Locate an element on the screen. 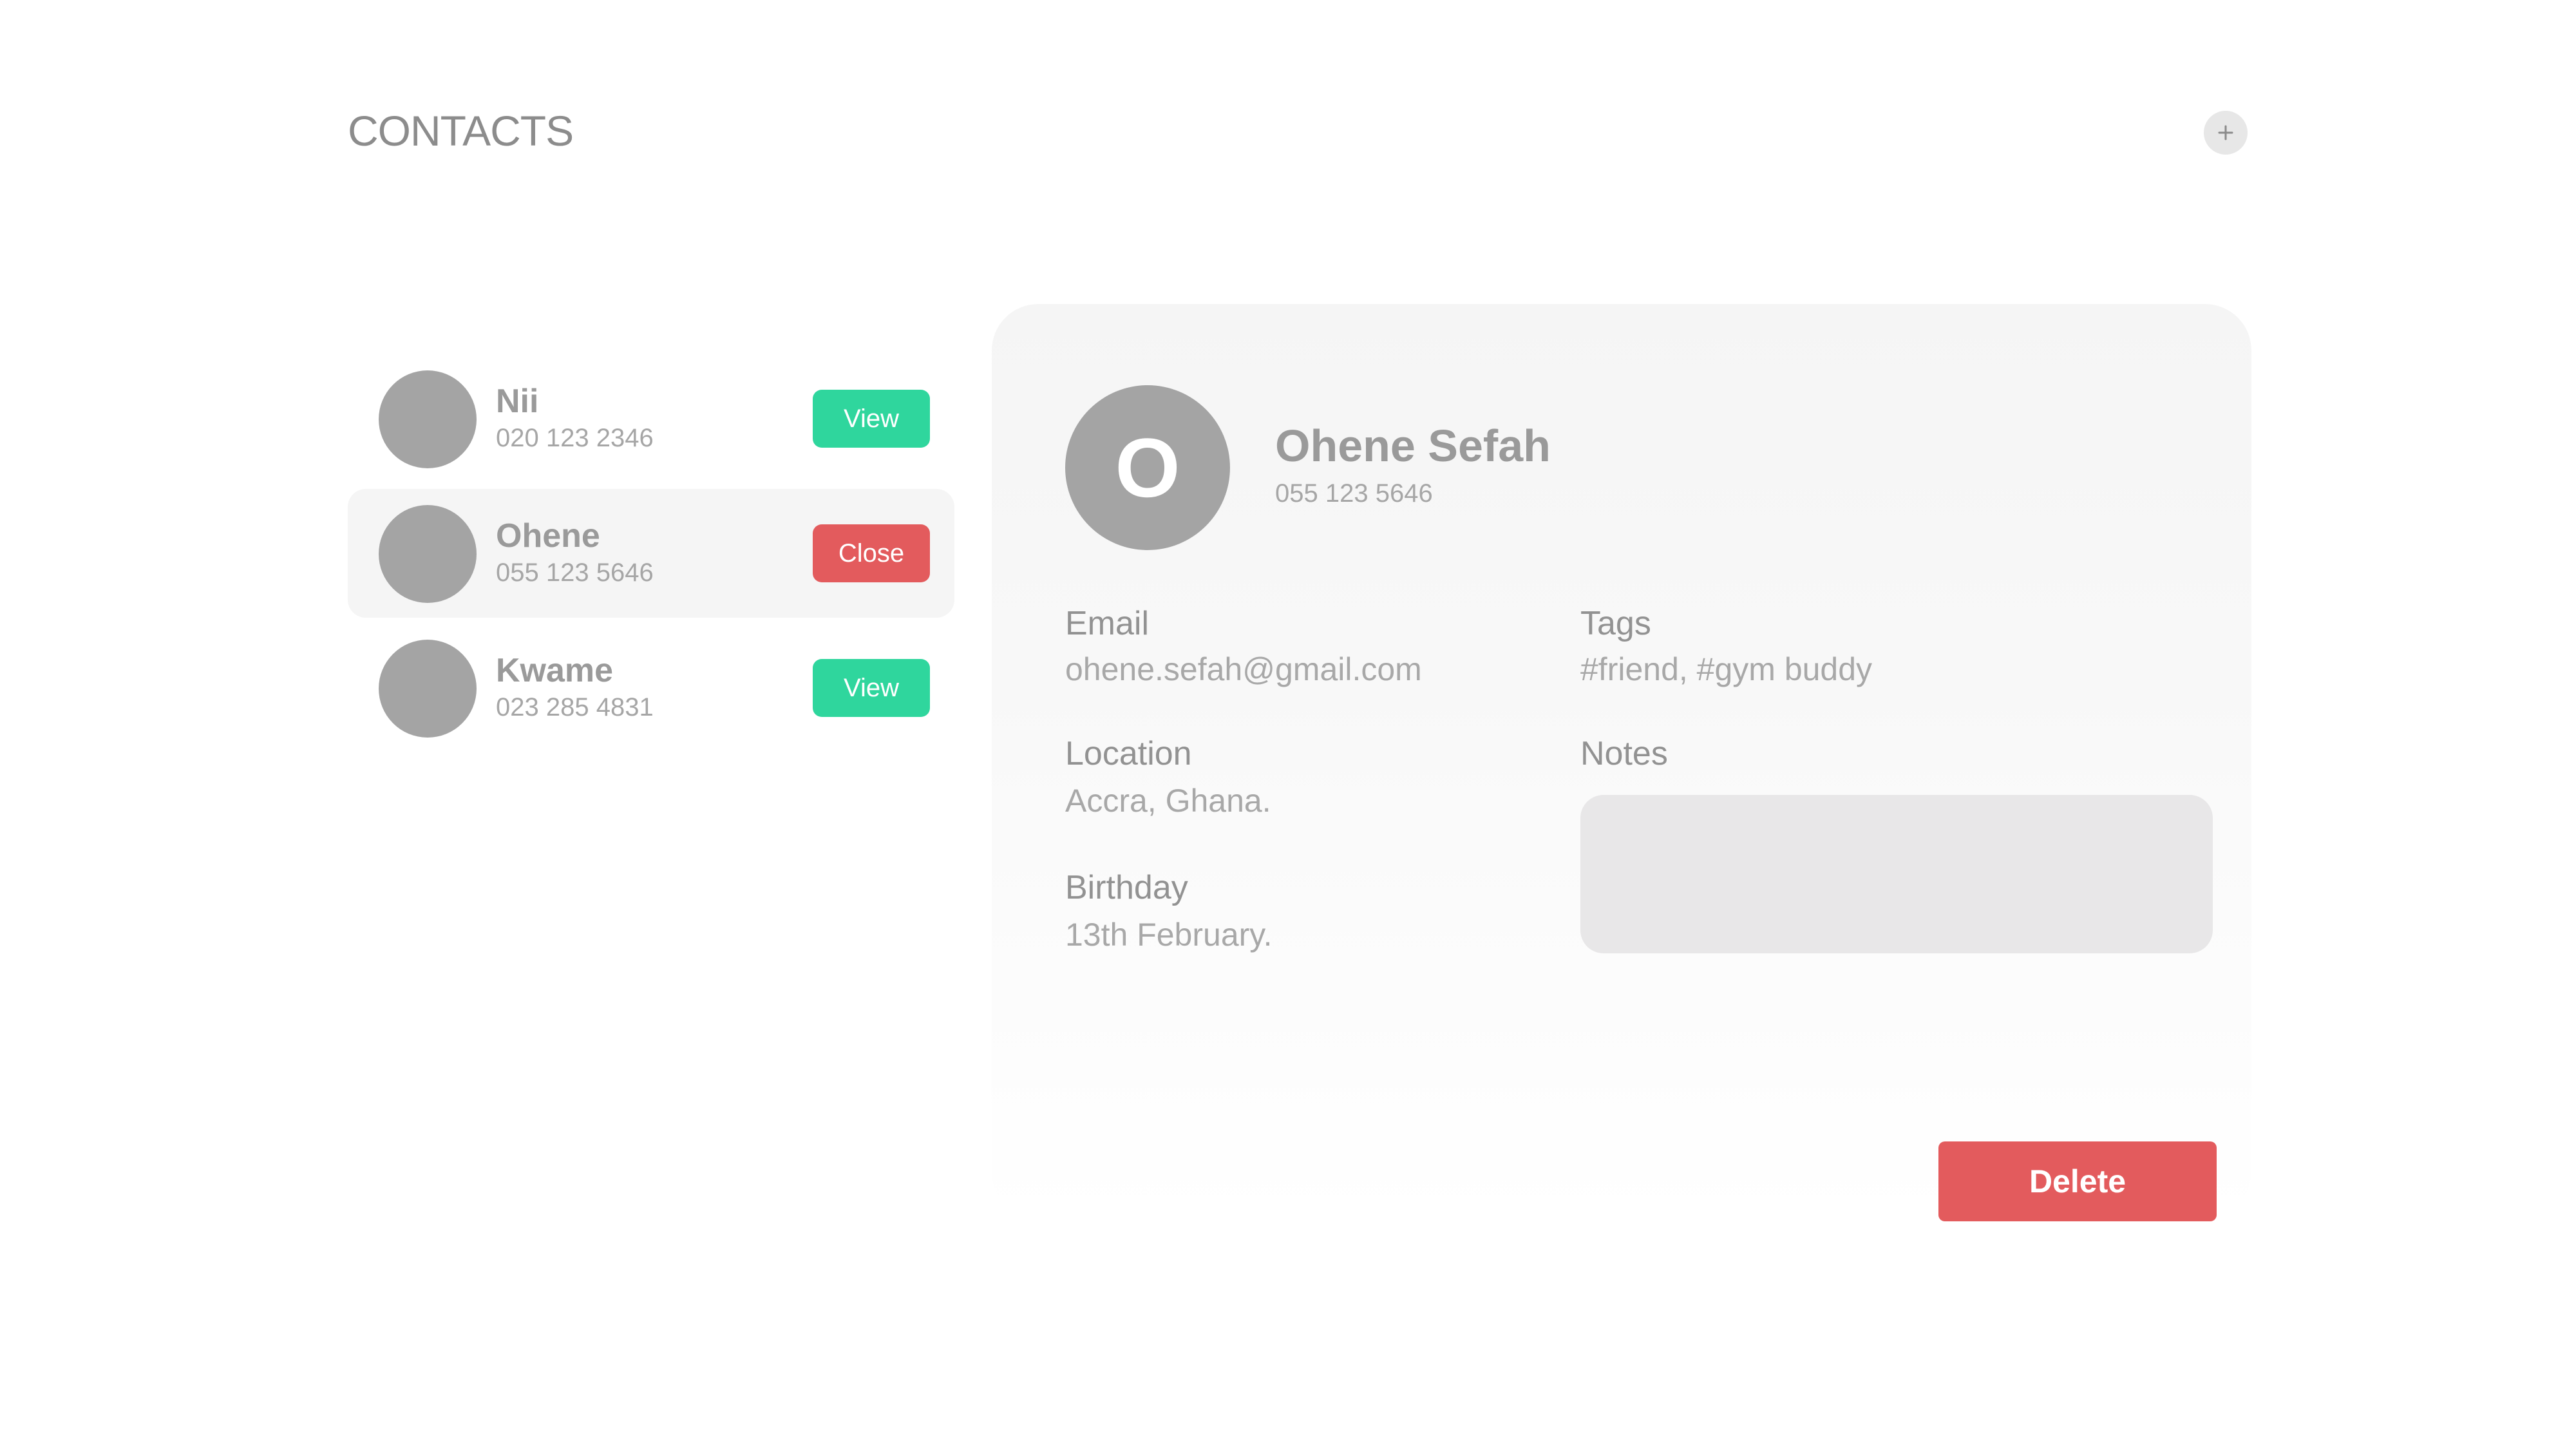 The height and width of the screenshot is (1450, 2576). contact-item-kwame: Kwame 023 285 4831 View is located at coordinates (651, 688).